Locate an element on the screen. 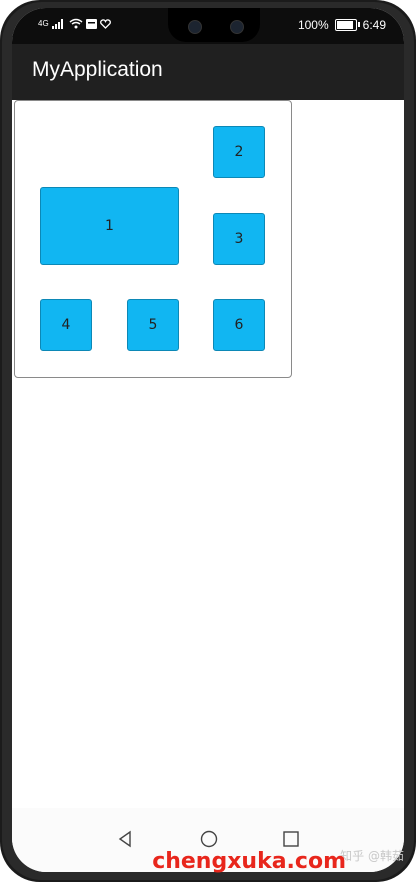 The image size is (416, 882). watermark-site: chengxuka.com is located at coordinates (249, 861).